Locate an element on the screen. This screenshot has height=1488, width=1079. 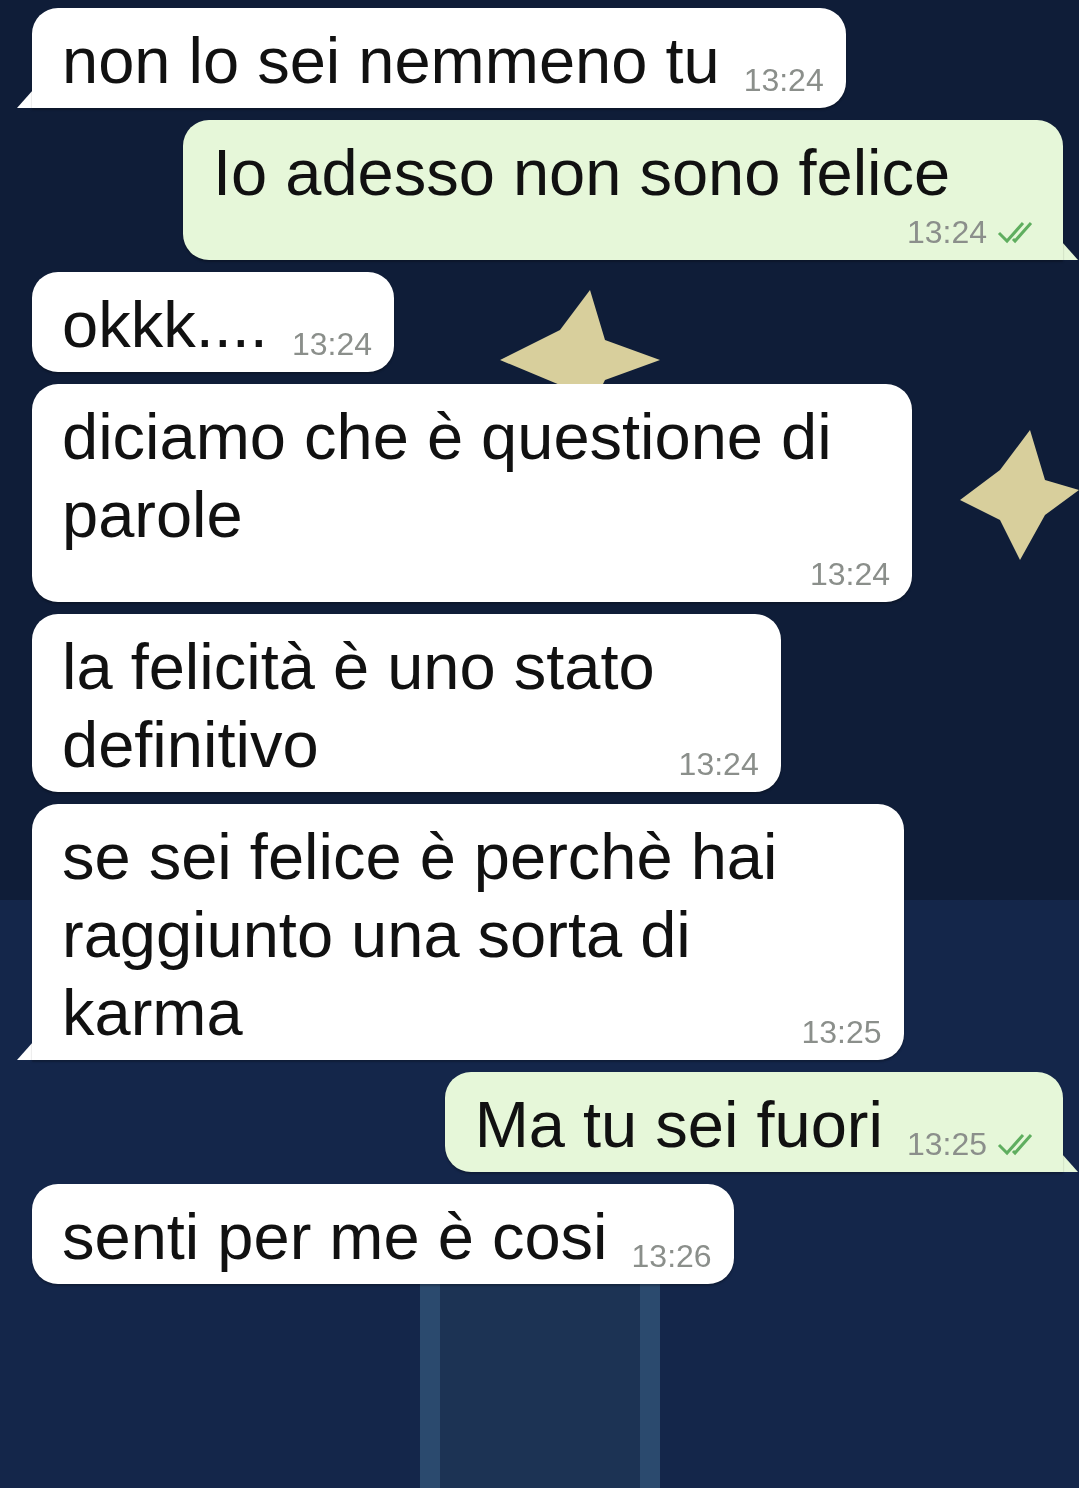
message-text: se sei felice è perchè hai raggiunto una sorta di karma is located at coordinates (420, 935).